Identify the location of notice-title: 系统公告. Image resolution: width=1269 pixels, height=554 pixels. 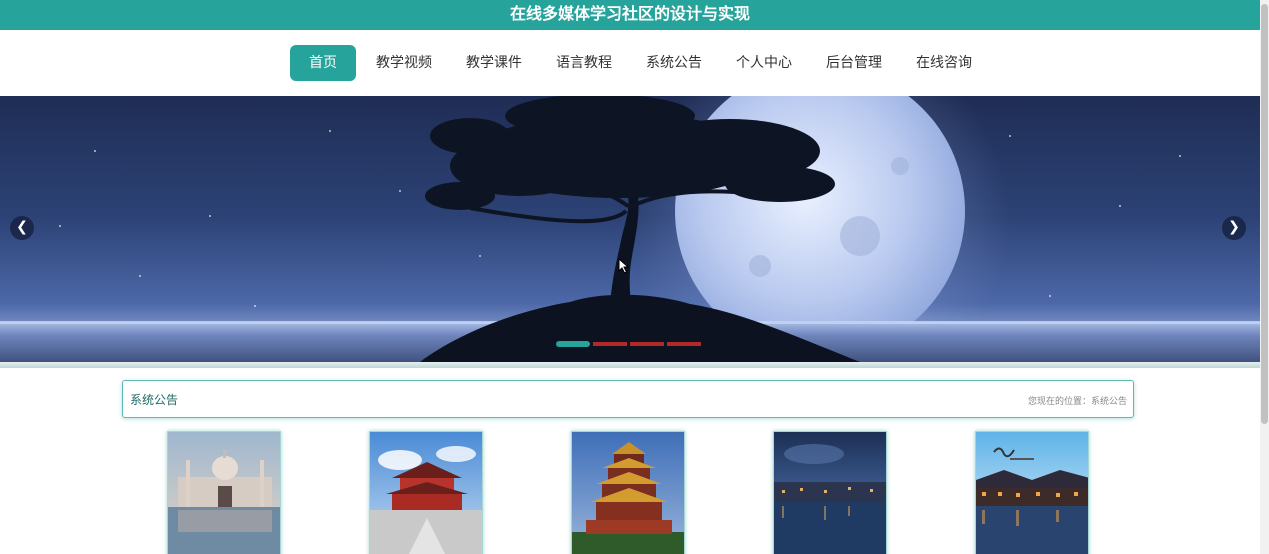
(154, 399).